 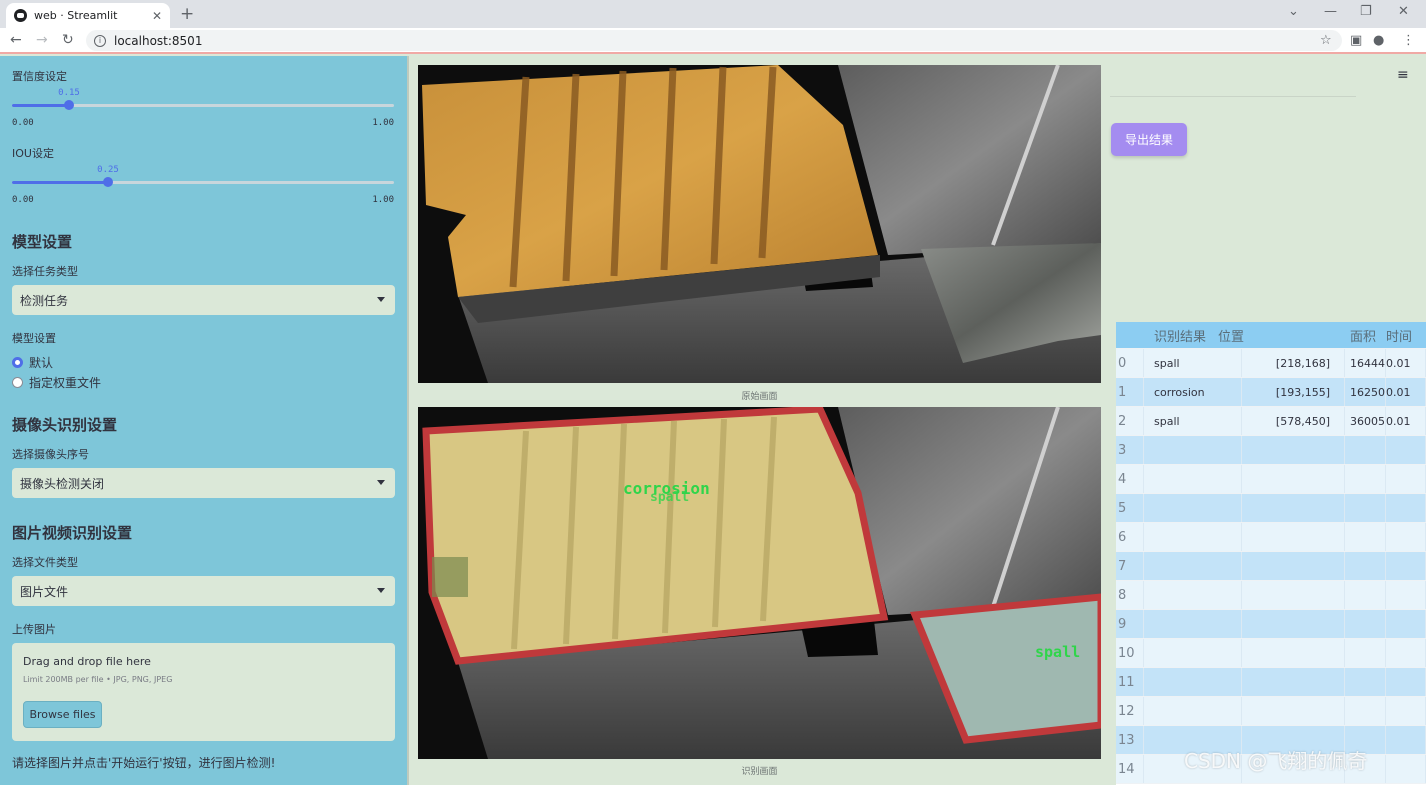 What do you see at coordinates (88, 15) in the screenshot?
I see `browser-tab: web · Streamlit ✕` at bounding box center [88, 15].